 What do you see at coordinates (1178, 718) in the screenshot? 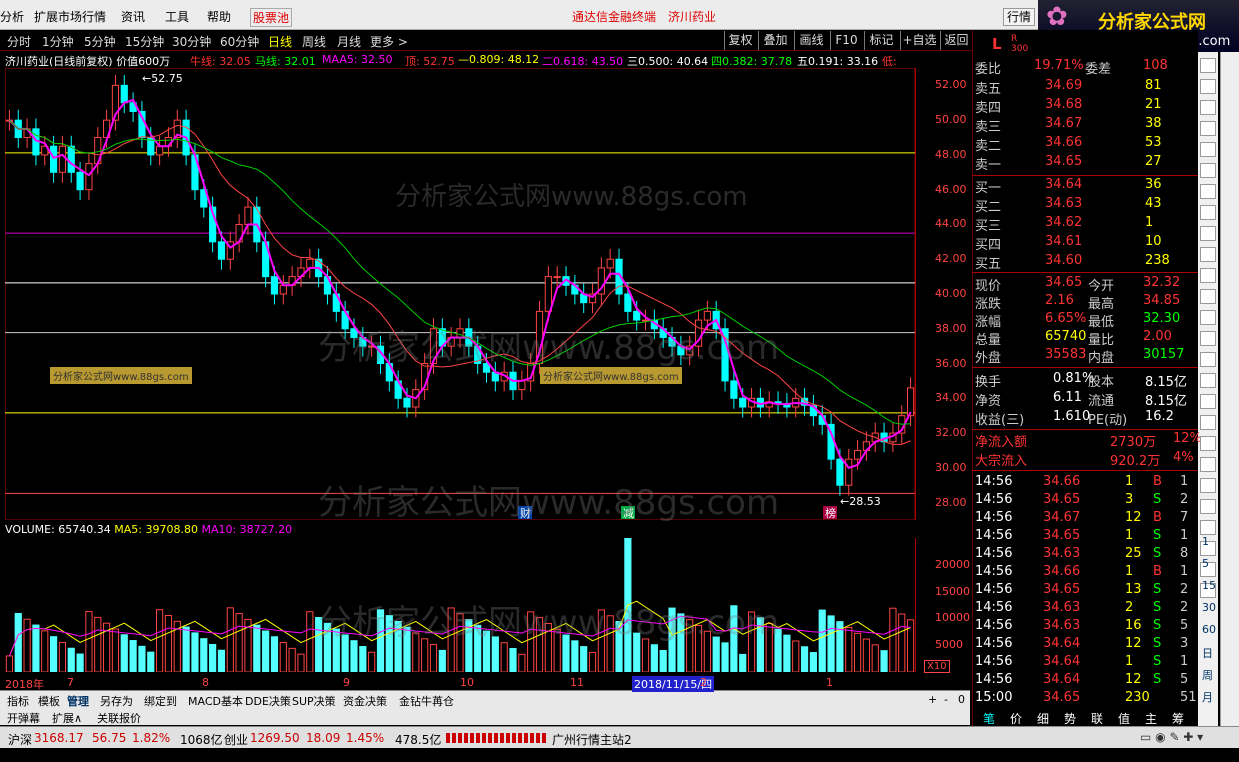
I see `quote-tab: 筹` at bounding box center [1178, 718].